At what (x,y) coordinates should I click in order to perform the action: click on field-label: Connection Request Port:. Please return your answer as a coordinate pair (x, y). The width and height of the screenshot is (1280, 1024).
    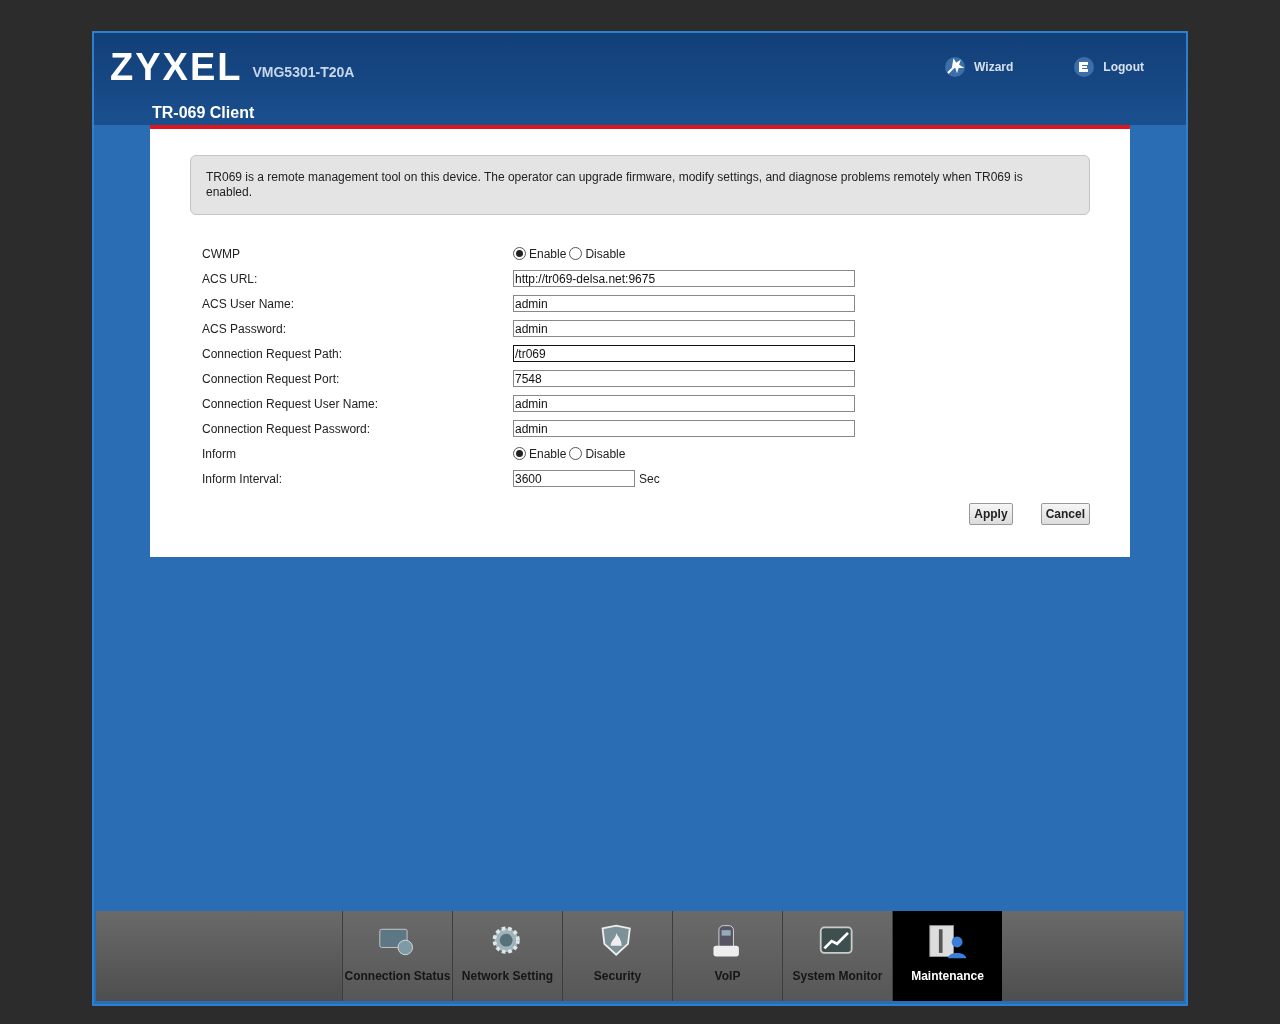
    Looking at the image, I should click on (271, 379).